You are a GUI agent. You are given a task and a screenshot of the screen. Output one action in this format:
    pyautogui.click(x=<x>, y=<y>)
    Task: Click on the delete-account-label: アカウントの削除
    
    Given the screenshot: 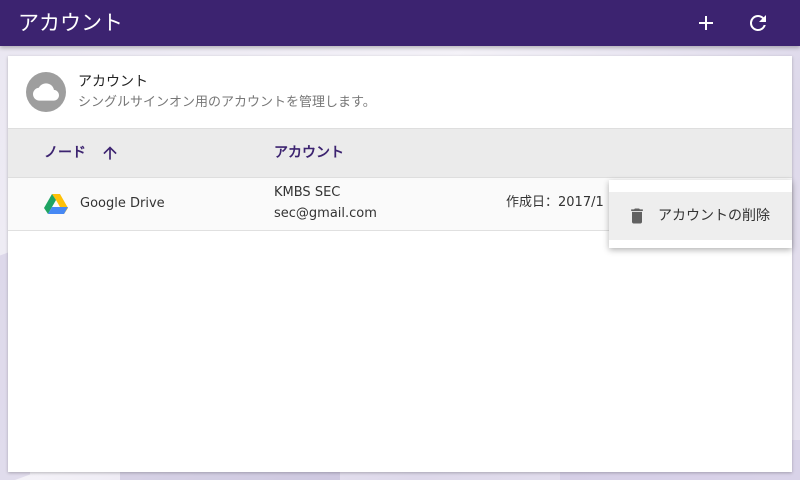 What is the action you would take?
    pyautogui.click(x=714, y=216)
    